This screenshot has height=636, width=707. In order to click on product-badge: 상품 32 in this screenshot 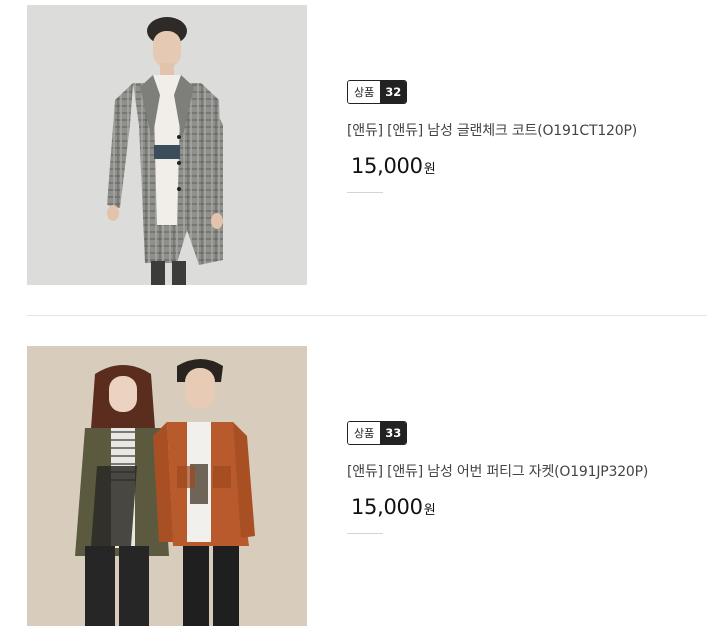, I will do `click(377, 92)`.